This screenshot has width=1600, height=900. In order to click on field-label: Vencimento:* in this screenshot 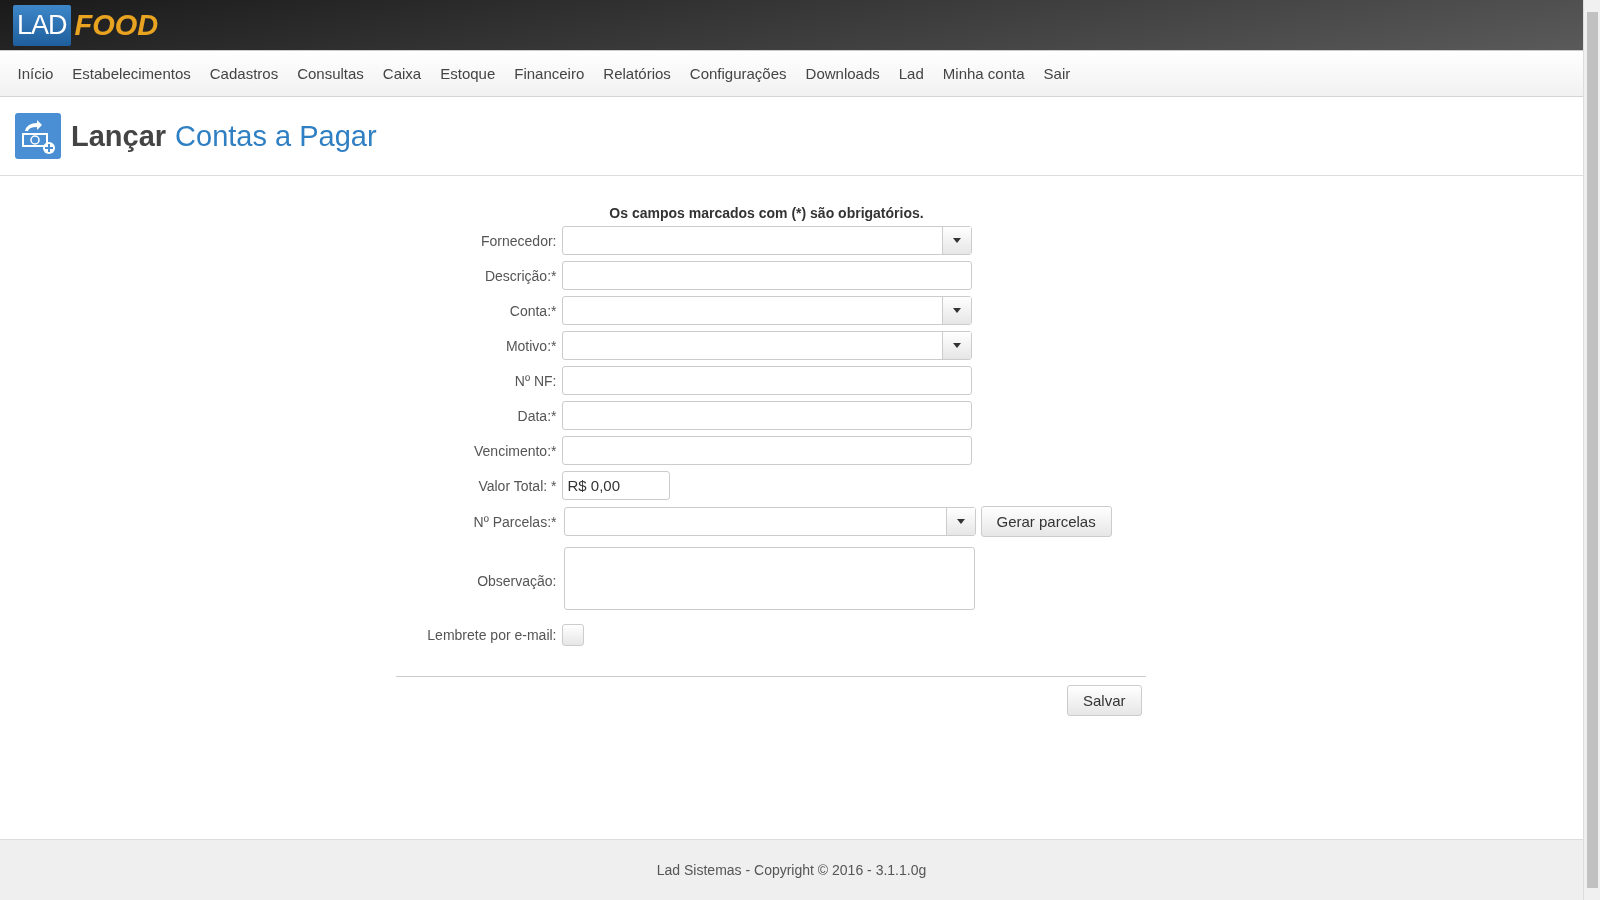, I will do `click(515, 450)`.